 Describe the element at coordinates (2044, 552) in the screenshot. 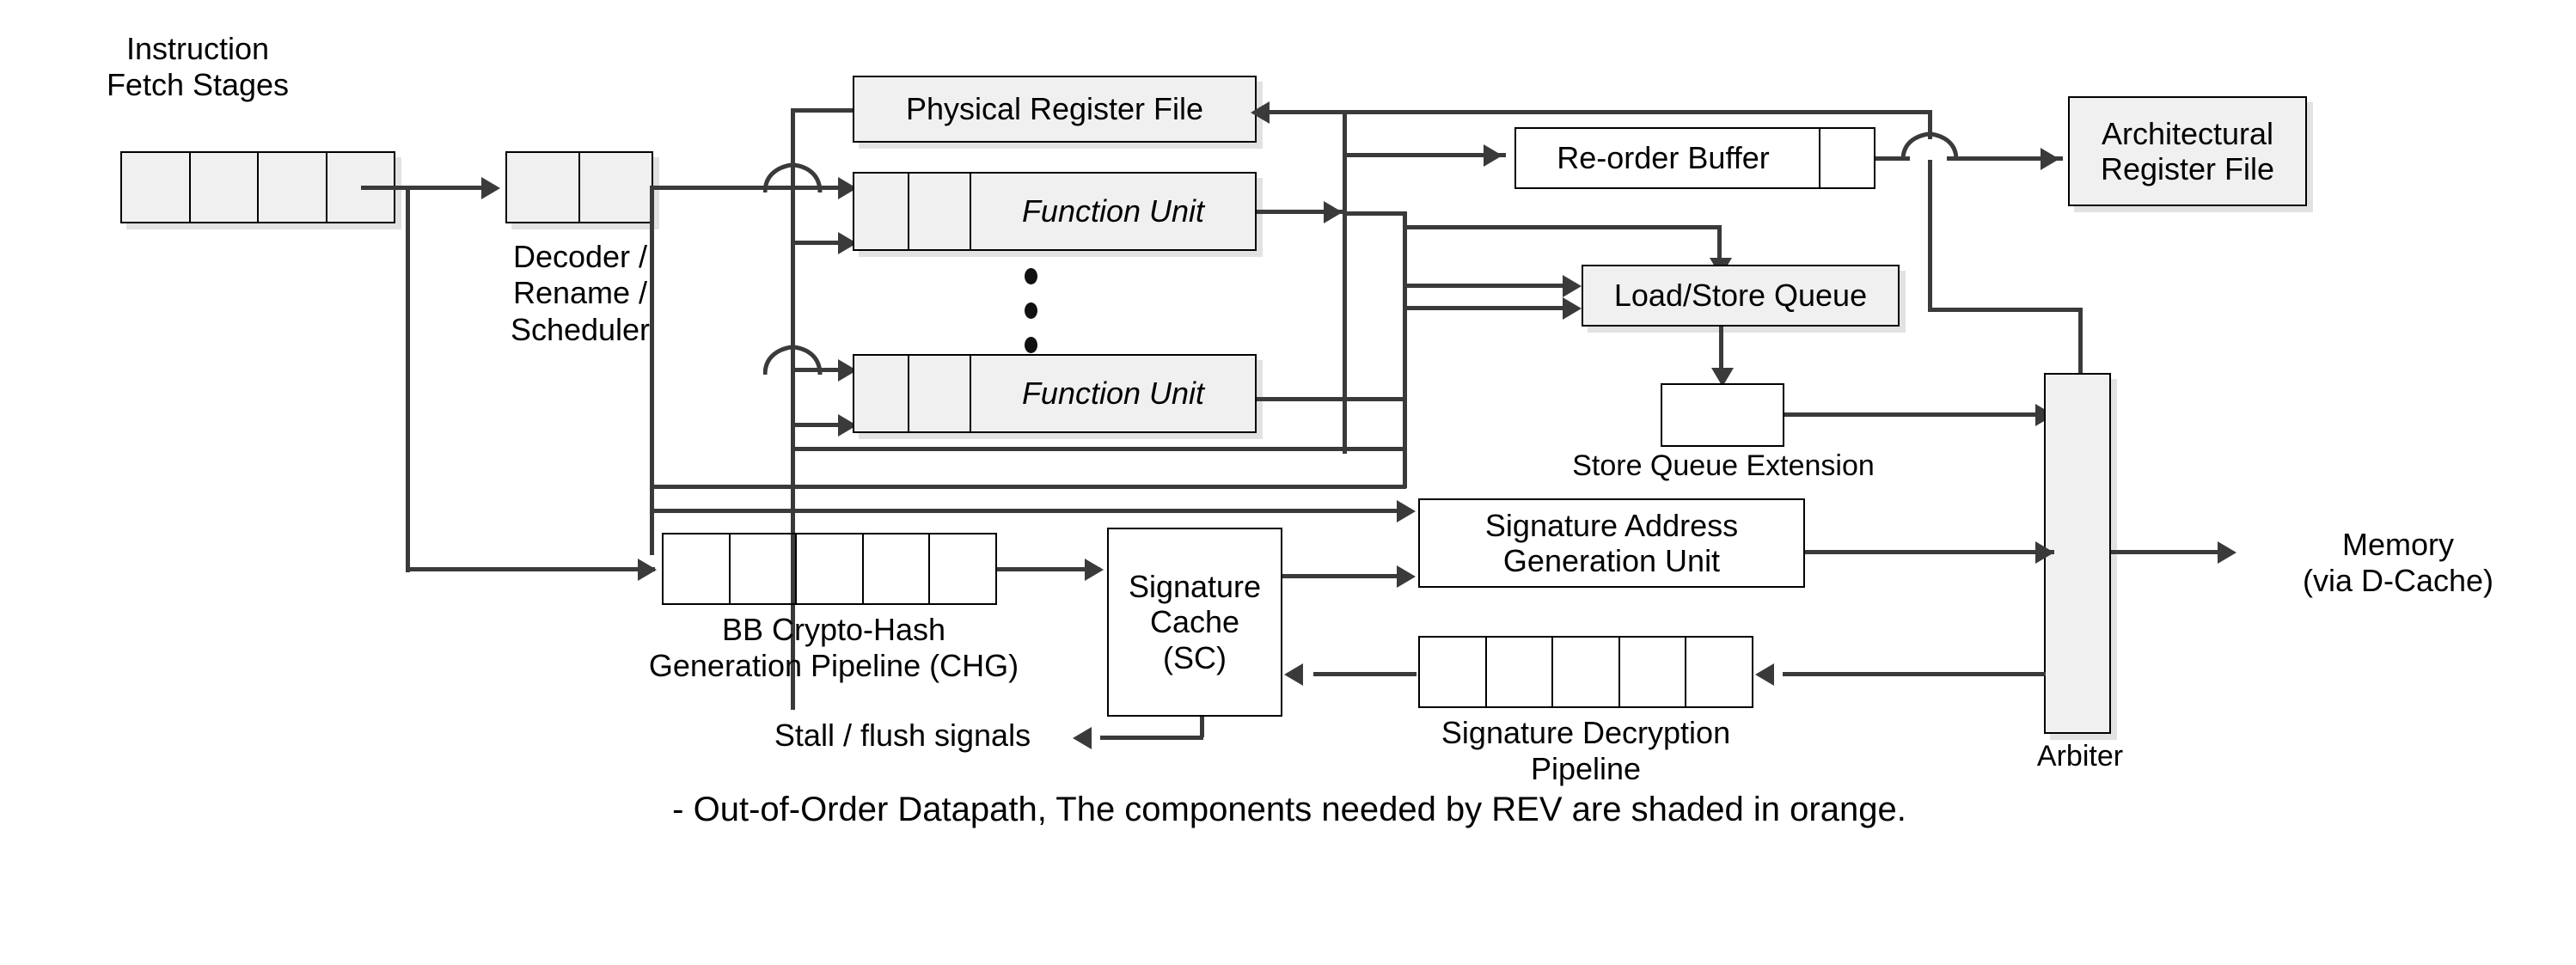

I see `arrow-sagu-to-arbiter` at that location.